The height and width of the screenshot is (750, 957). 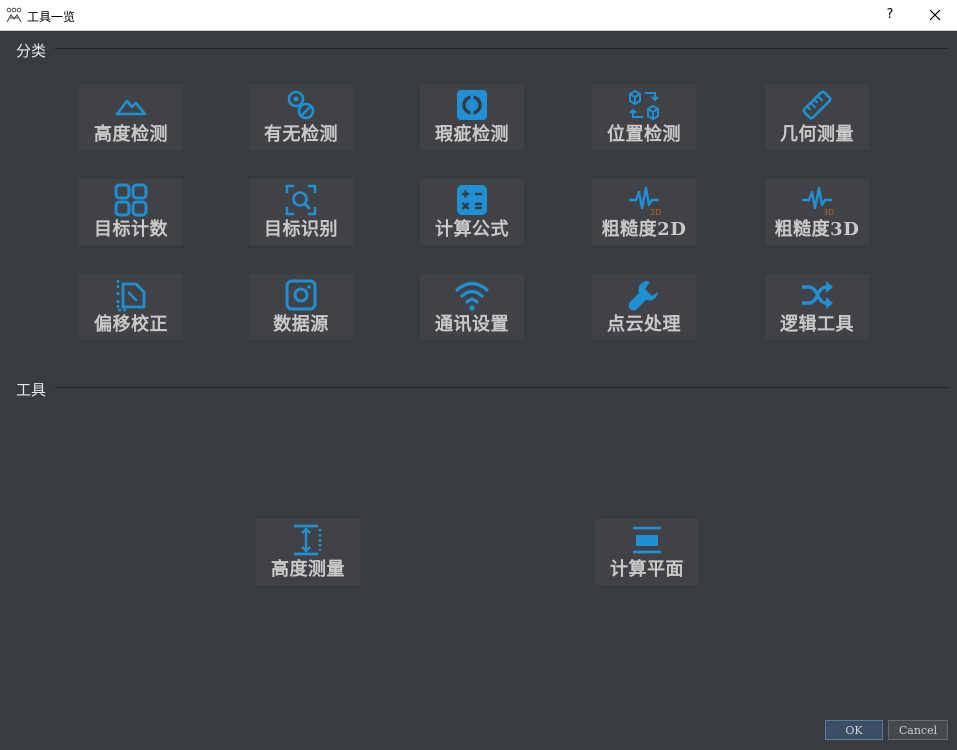 I want to click on close-icon, so click(x=935, y=15).